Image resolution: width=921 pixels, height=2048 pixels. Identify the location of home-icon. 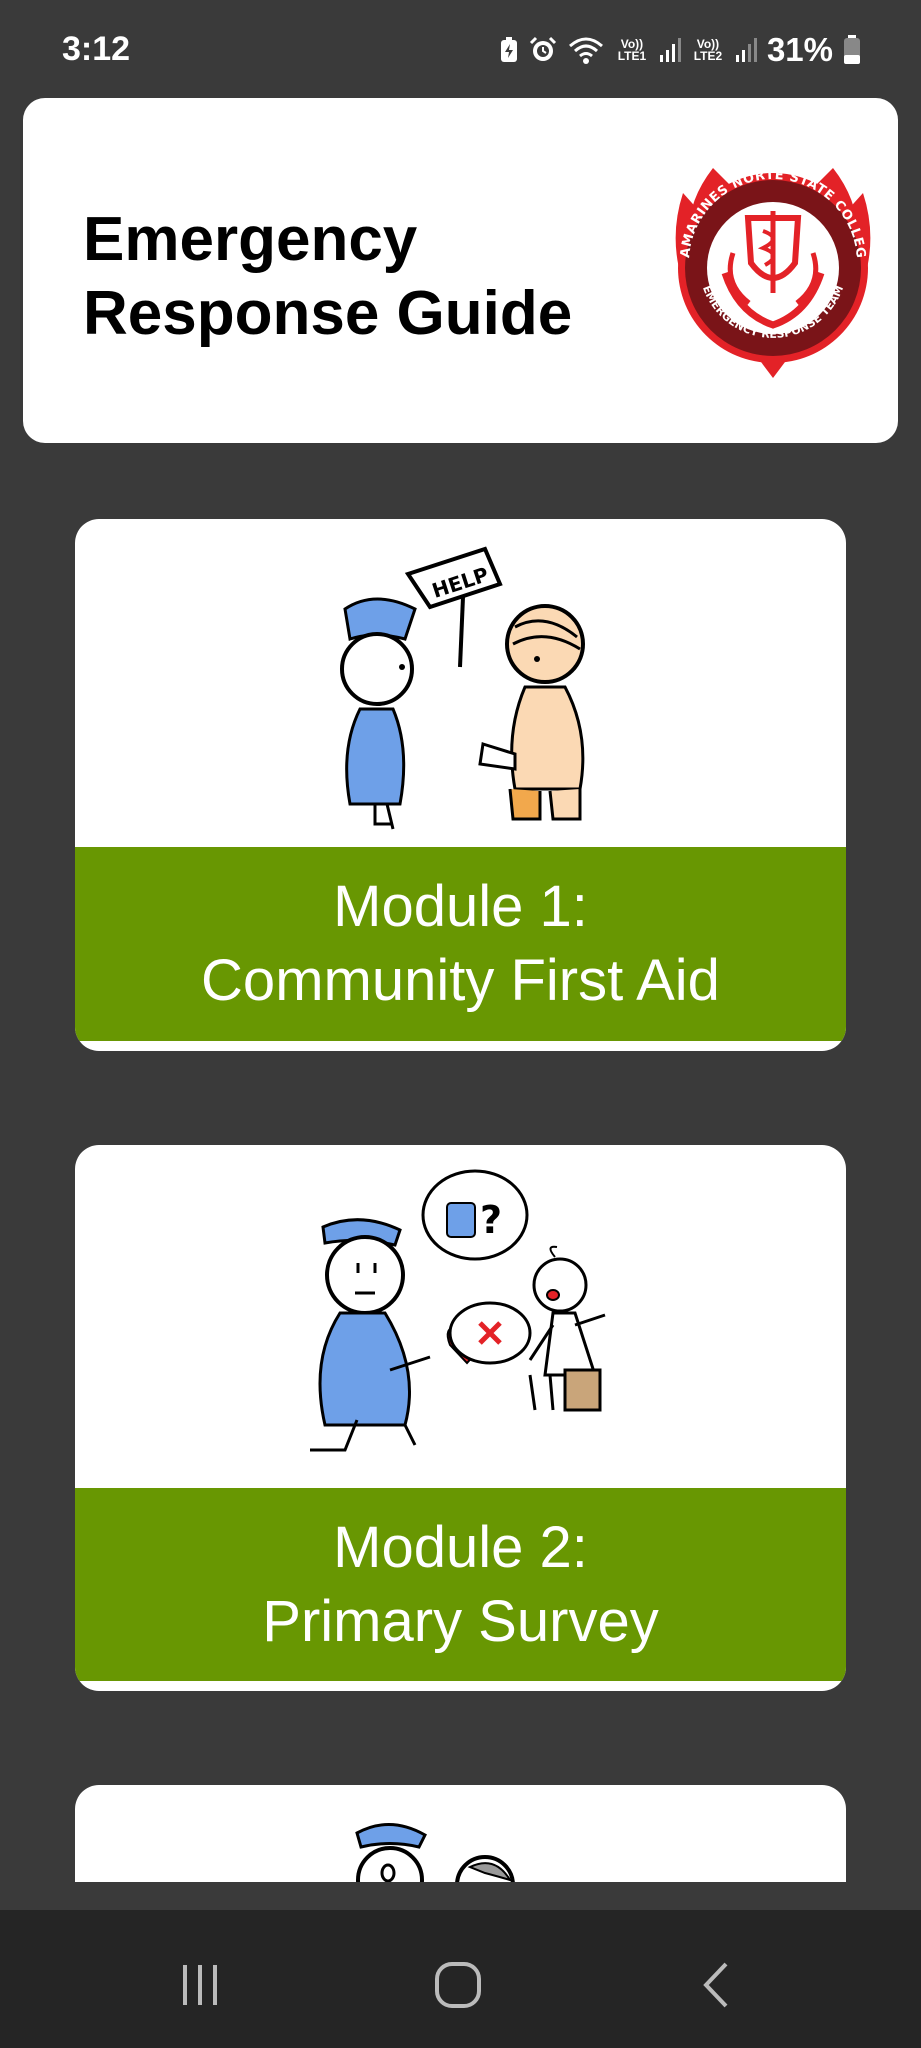
(458, 1985).